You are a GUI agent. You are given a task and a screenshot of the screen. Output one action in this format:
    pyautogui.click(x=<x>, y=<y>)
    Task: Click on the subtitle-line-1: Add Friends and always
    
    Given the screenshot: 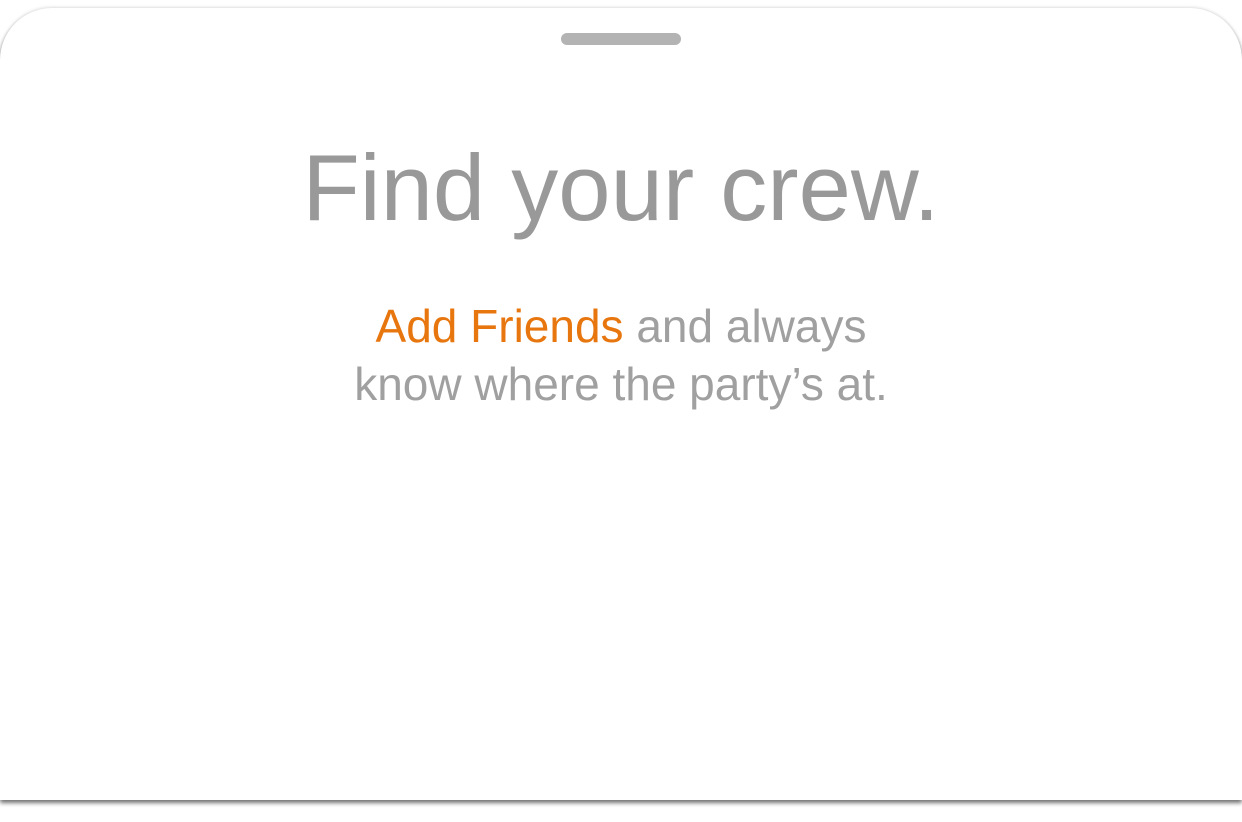 What is the action you would take?
    pyautogui.click(x=621, y=326)
    